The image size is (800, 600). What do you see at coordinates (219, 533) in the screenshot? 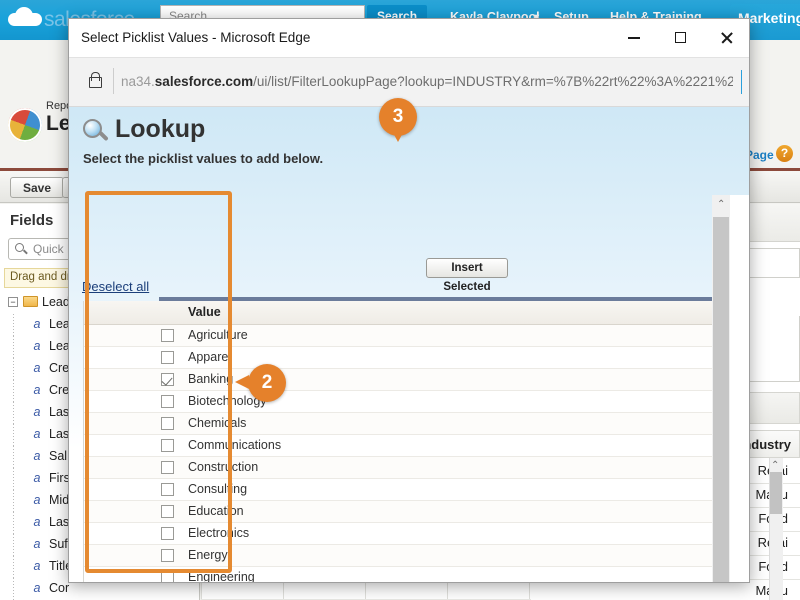
I see `value-label: Electronics` at bounding box center [219, 533].